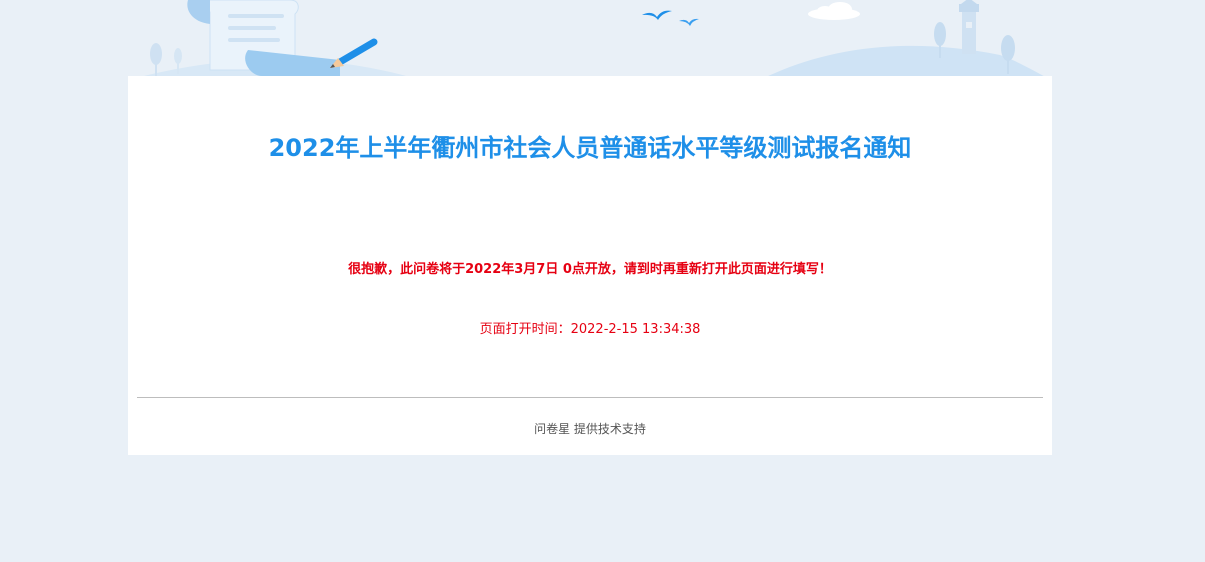  I want to click on bird-icon-small, so click(689, 22).